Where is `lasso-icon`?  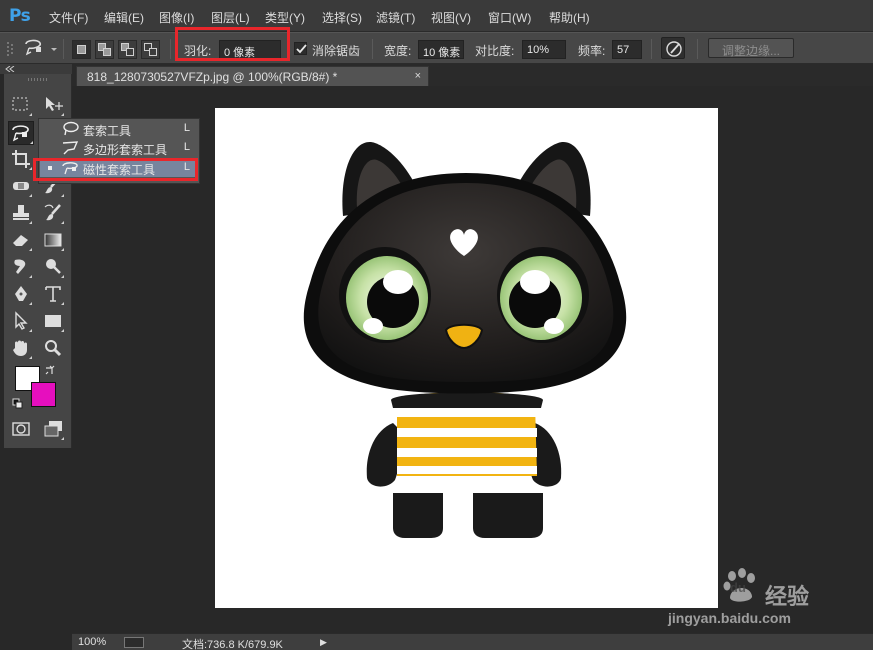 lasso-icon is located at coordinates (71, 128).